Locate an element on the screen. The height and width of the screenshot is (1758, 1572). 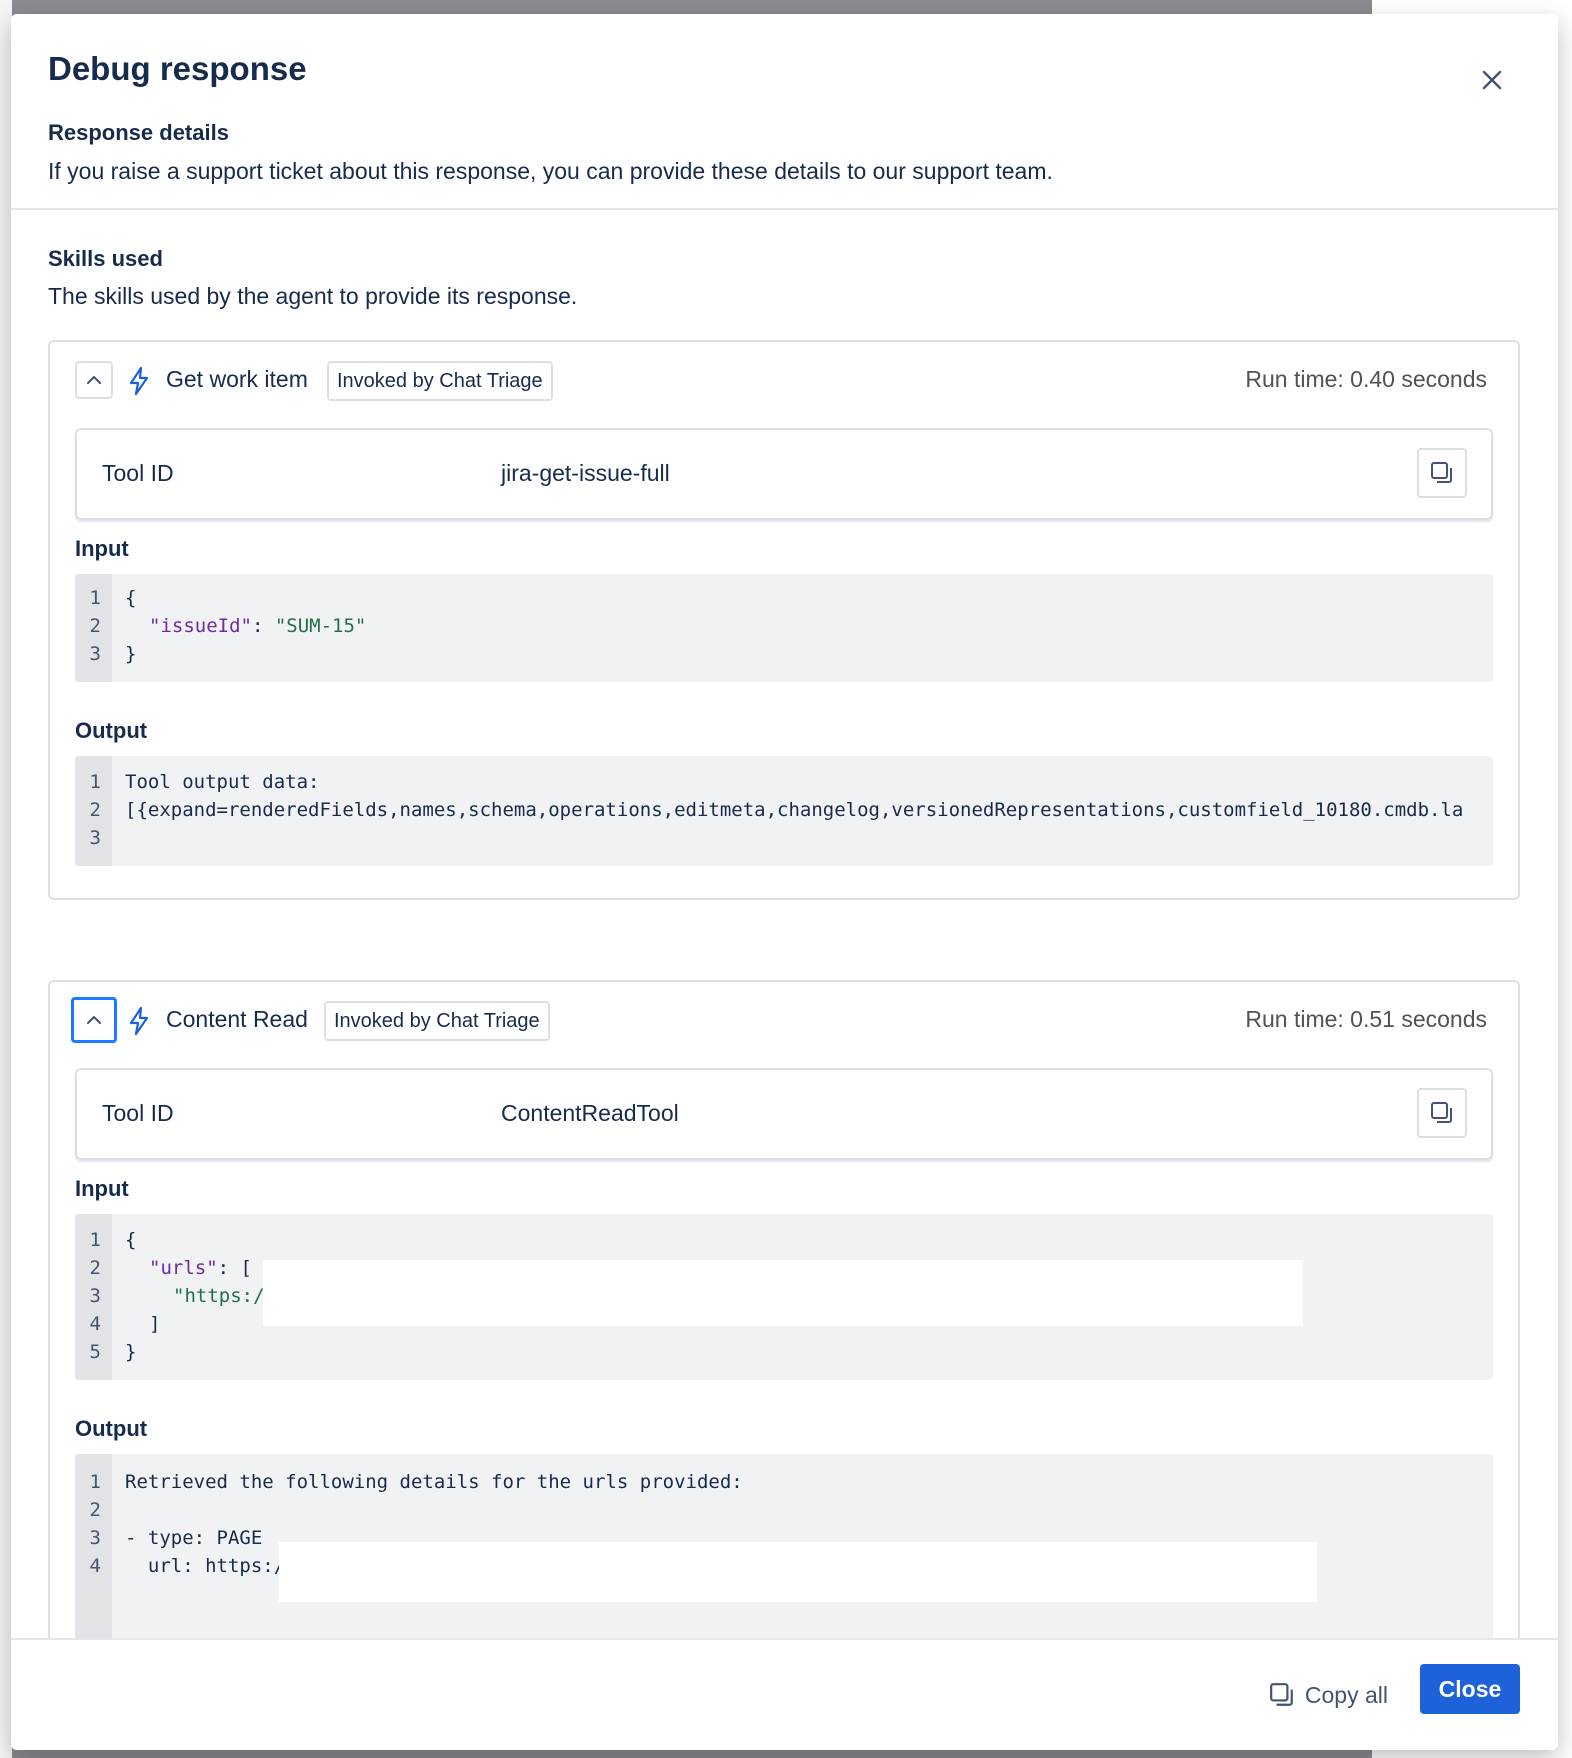
copy-all-button: Copy all is located at coordinates (1328, 1695).